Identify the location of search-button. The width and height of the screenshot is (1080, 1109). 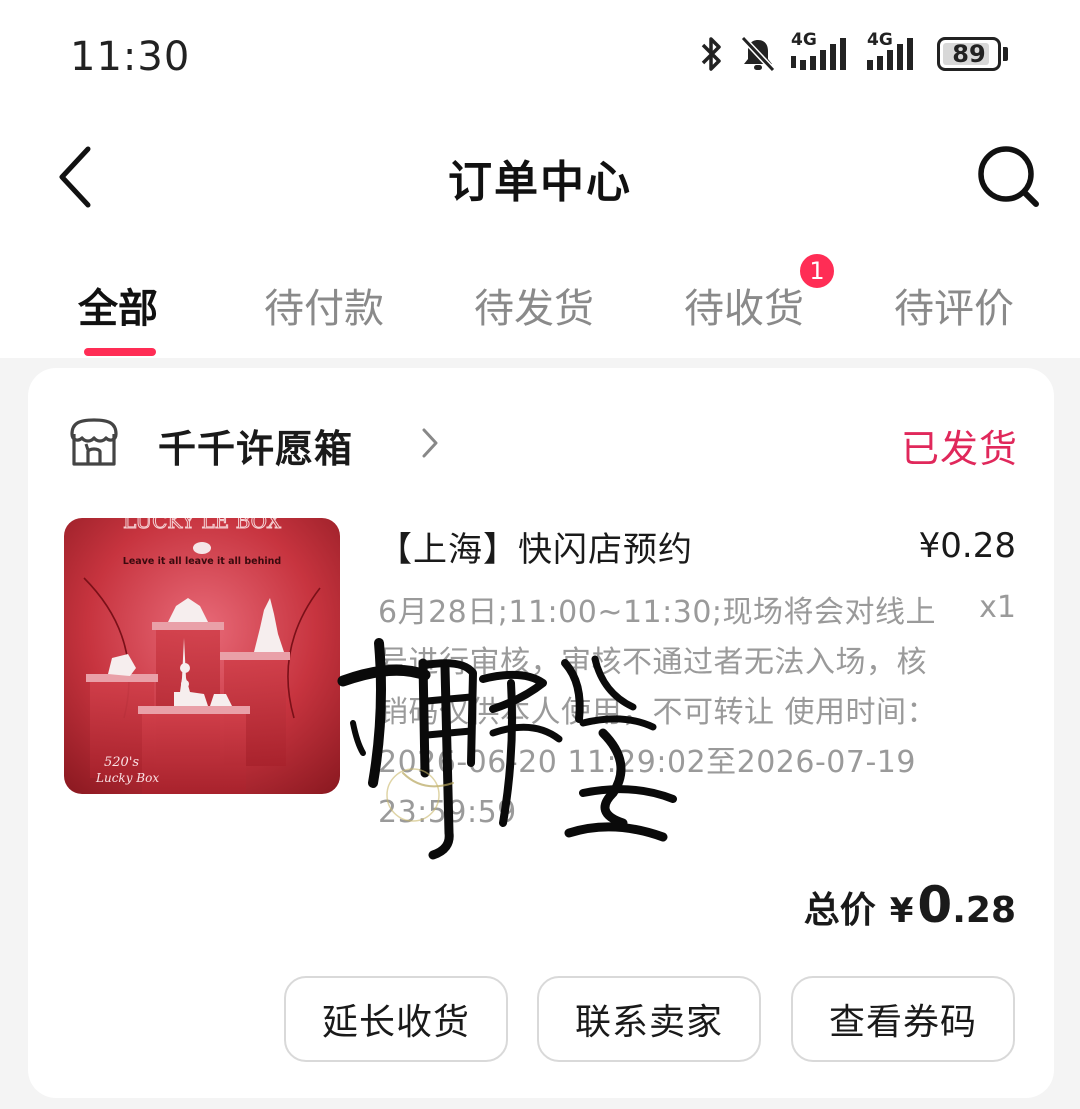
(1009, 177).